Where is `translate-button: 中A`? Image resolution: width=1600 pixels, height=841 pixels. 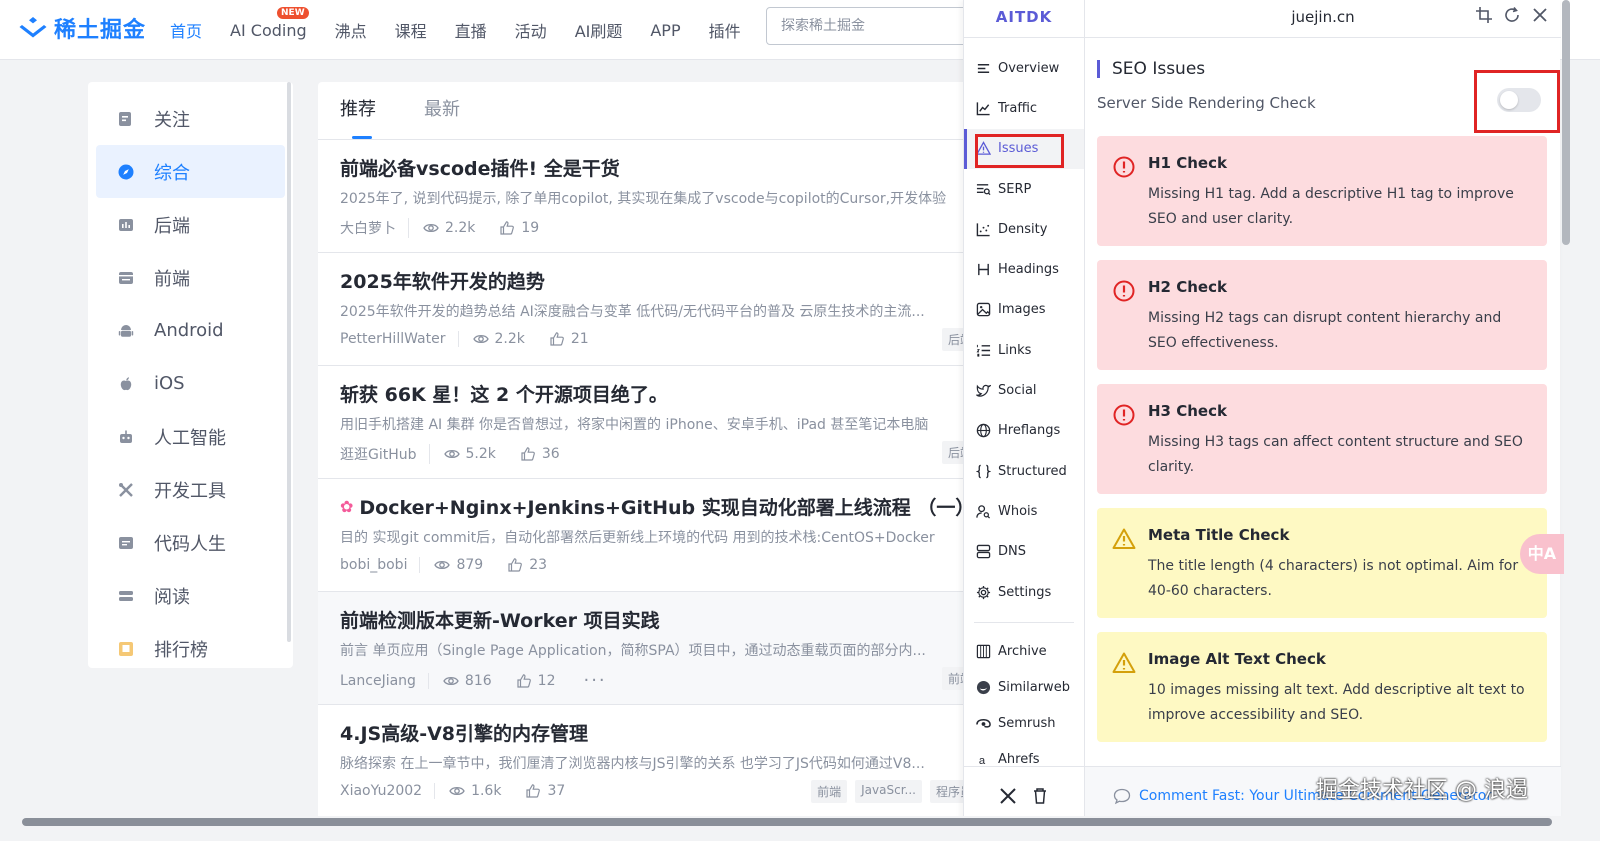
translate-button: 中A is located at coordinates (1542, 554).